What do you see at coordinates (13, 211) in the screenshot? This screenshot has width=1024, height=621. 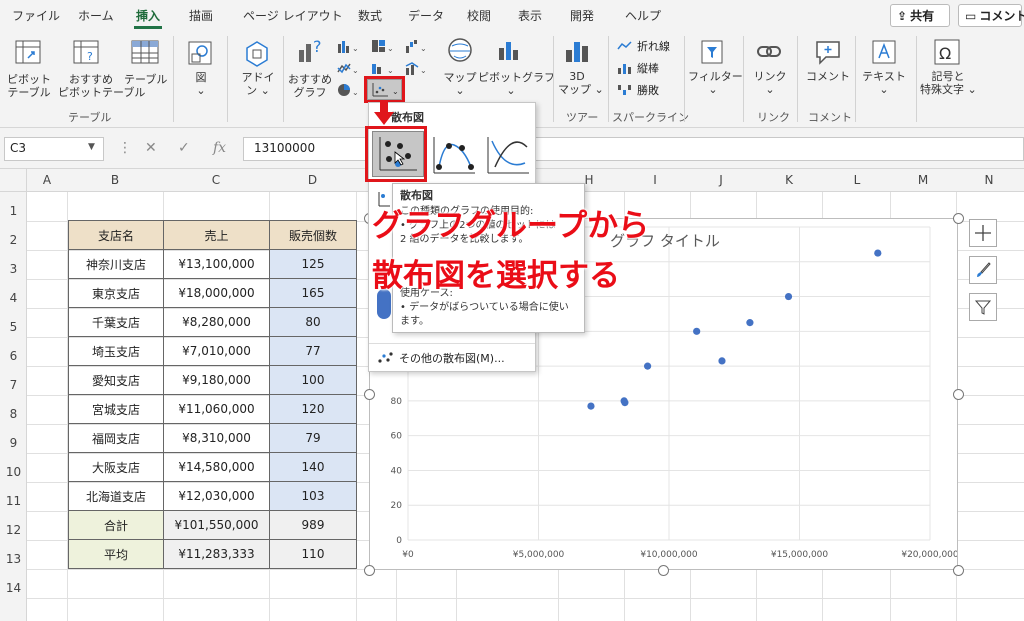 I see `row-header: 1` at bounding box center [13, 211].